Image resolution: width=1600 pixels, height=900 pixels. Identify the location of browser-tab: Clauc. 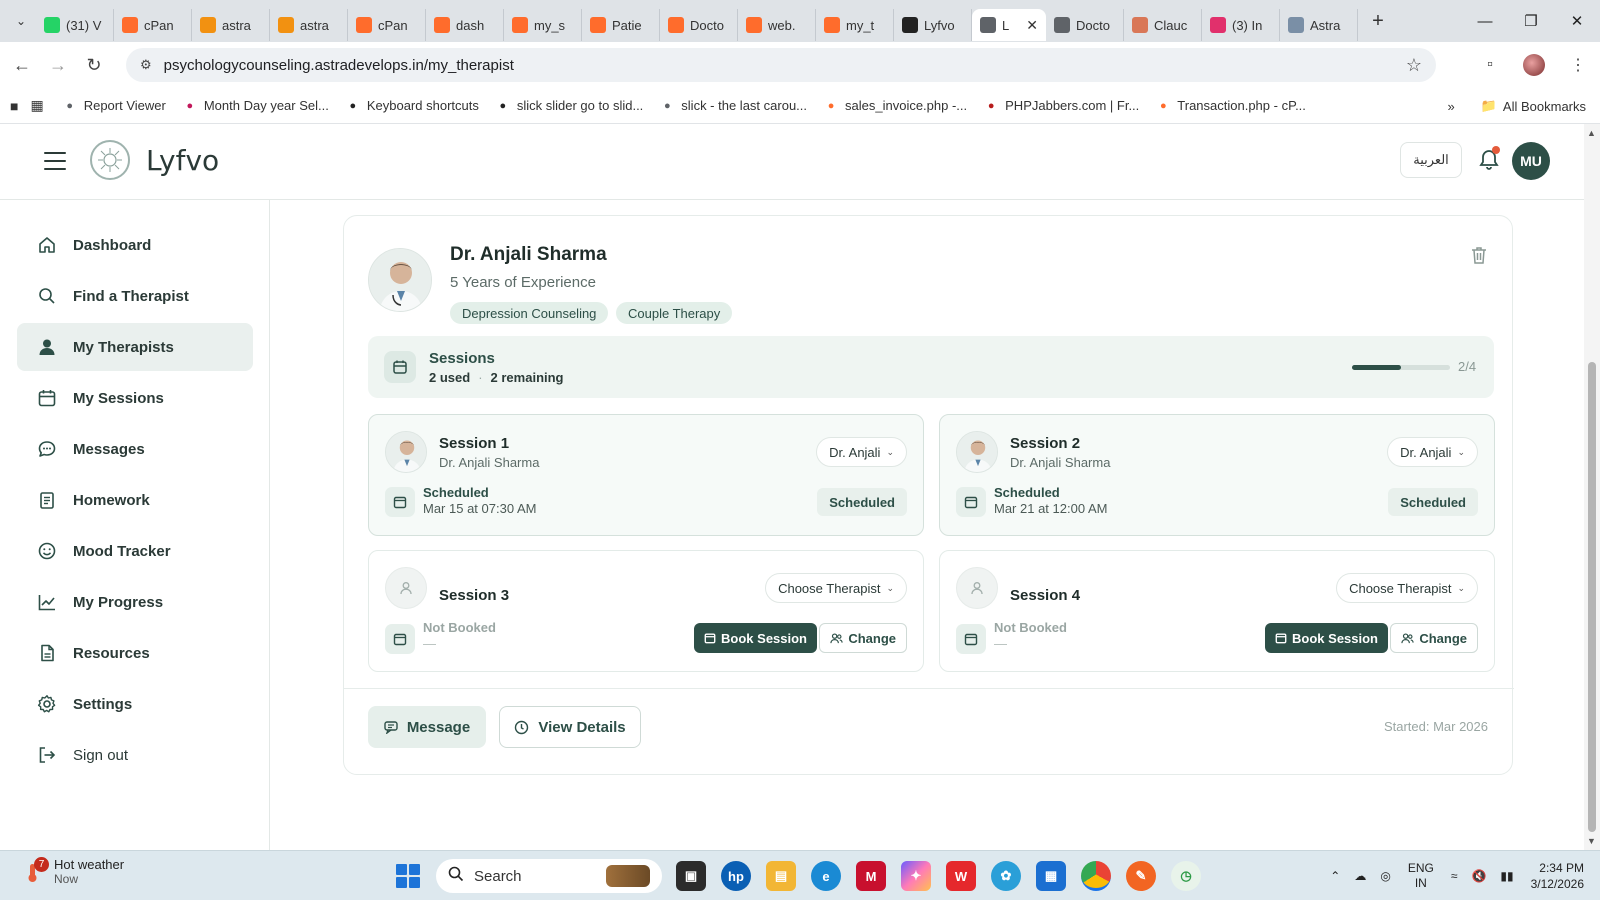
(1163, 25).